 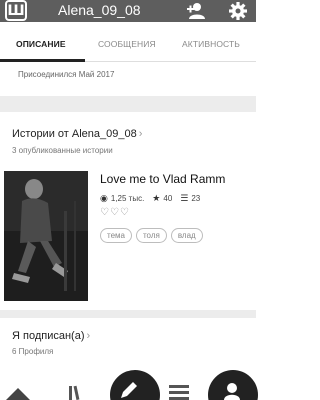 What do you see at coordinates (66, 74) in the screenshot?
I see `joined-date: Присоединился Май 2017` at bounding box center [66, 74].